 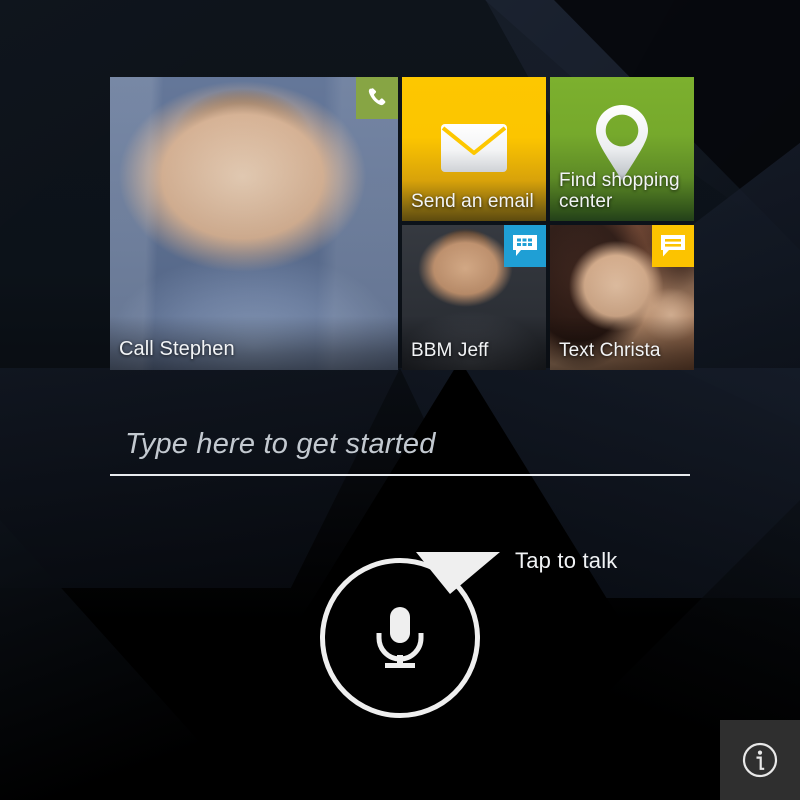 I want to click on tile-bbm-jeff: BBM Jeff, so click(x=474, y=297).